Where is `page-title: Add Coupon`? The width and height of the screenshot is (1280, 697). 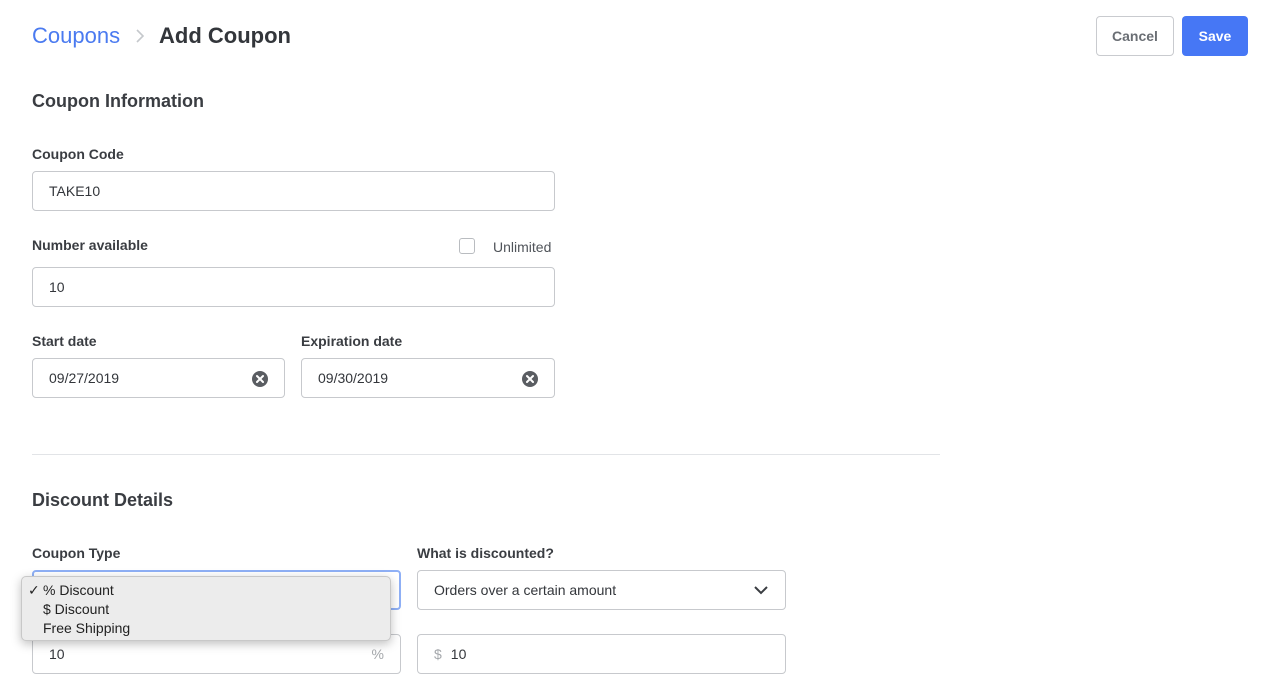 page-title: Add Coupon is located at coordinates (225, 35).